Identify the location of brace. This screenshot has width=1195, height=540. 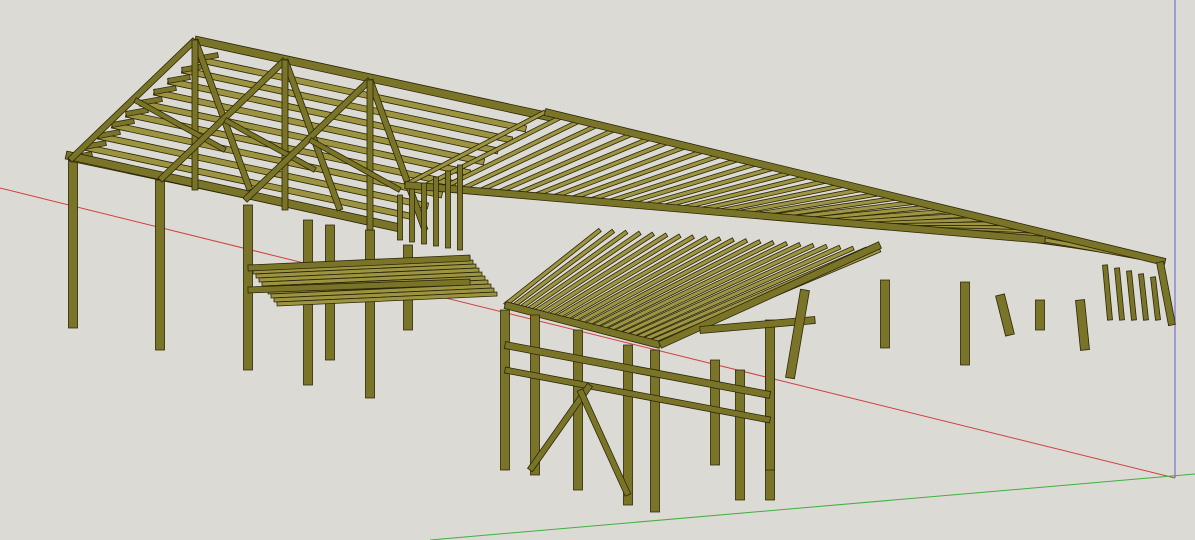
(604, 442).